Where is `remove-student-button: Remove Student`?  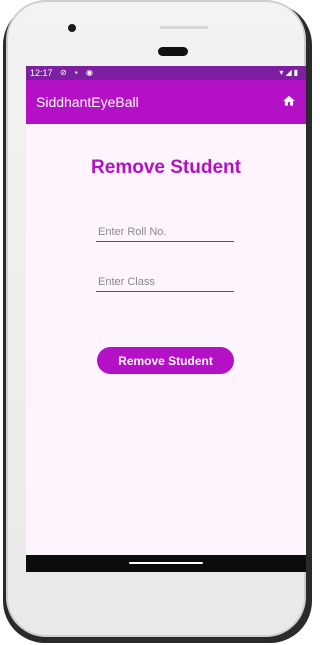
remove-student-button: Remove Student is located at coordinates (165, 360).